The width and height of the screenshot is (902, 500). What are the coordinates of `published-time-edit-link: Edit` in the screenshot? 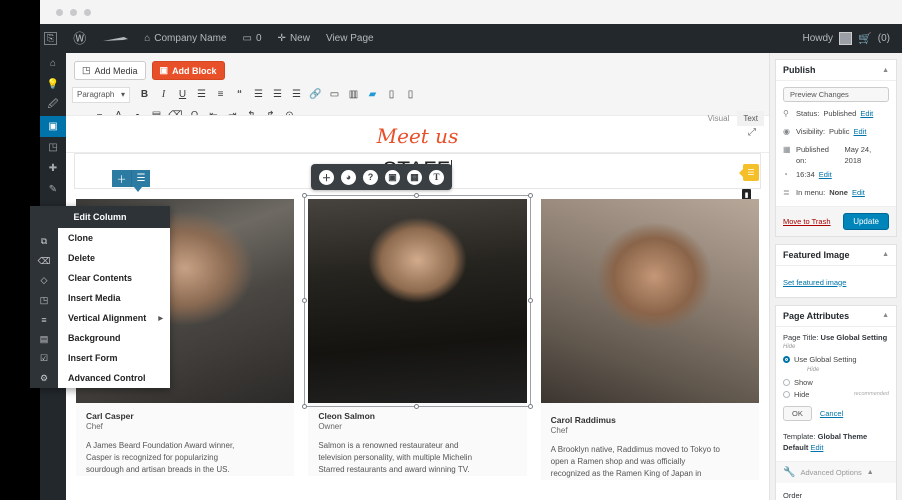 It's located at (825, 174).